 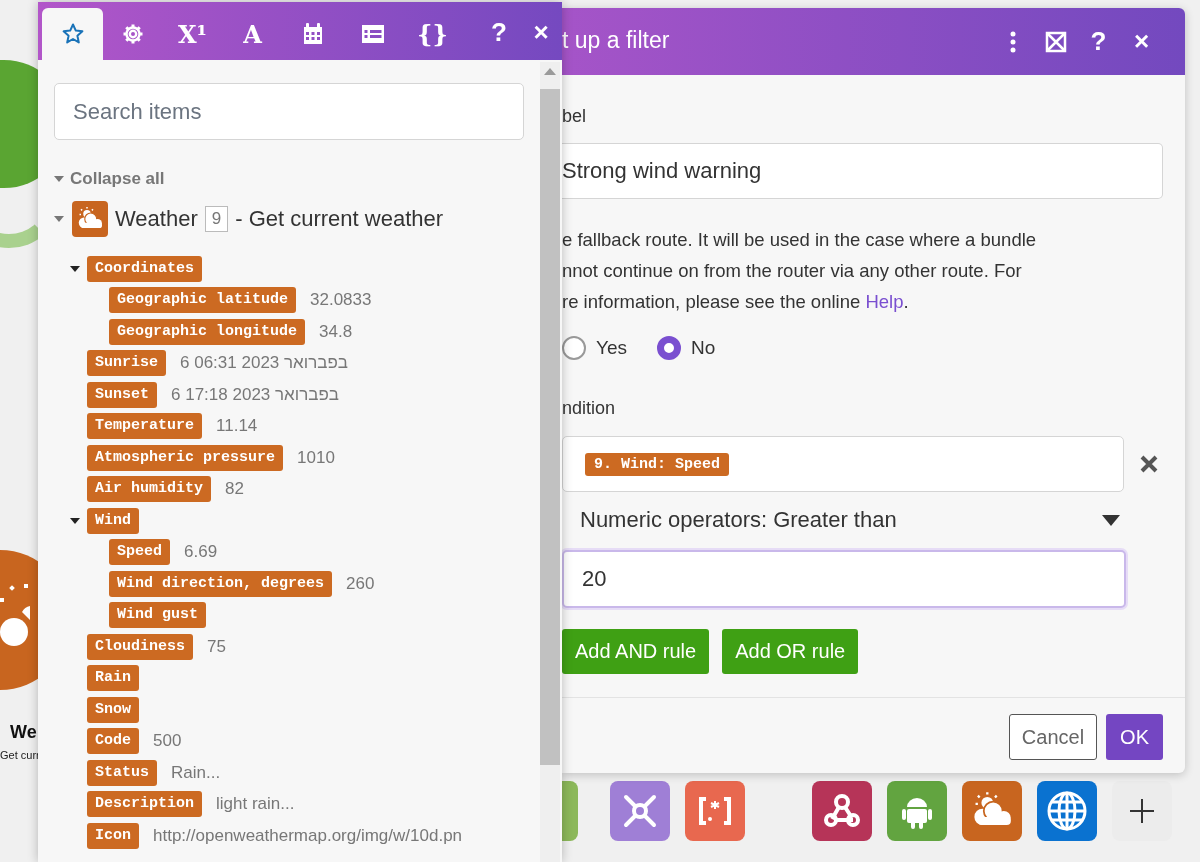 I want to click on field-tag: Cloudiness, so click(x=140, y=646).